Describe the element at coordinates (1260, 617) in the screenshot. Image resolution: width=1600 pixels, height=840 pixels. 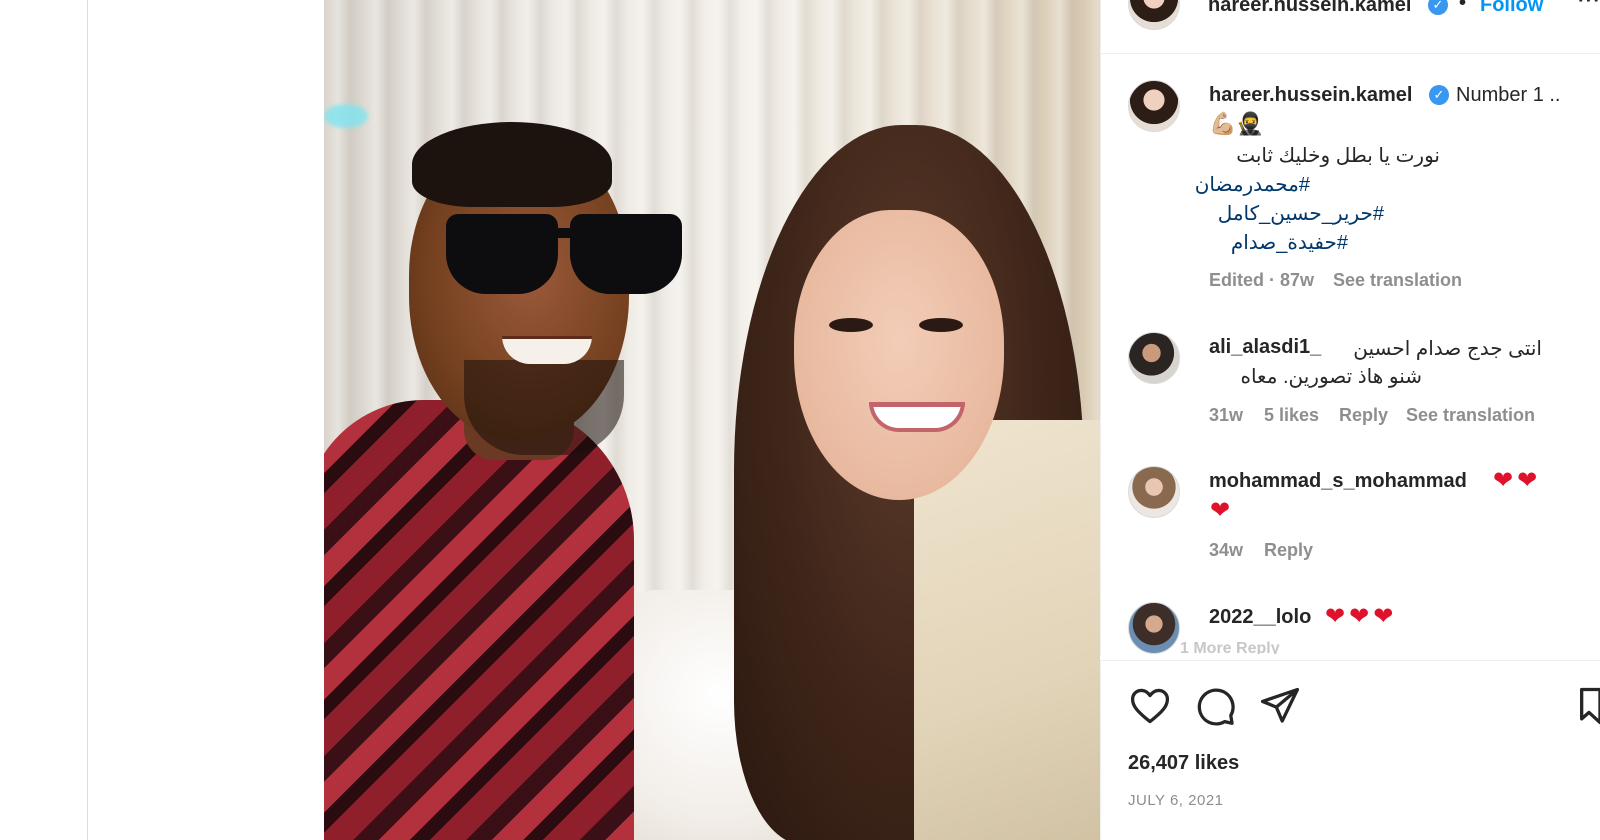
I see `comment-username: 2022__lolo` at that location.